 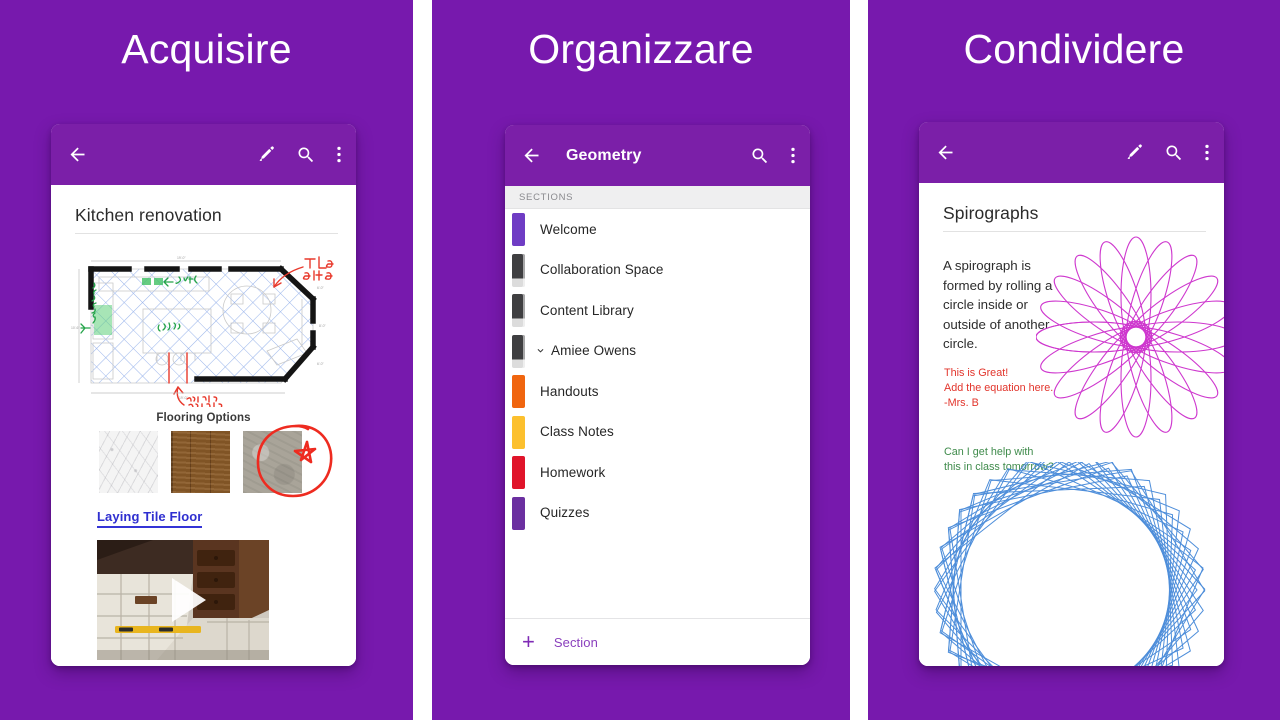 What do you see at coordinates (657, 641) in the screenshot?
I see `add-section-button: + Section` at bounding box center [657, 641].